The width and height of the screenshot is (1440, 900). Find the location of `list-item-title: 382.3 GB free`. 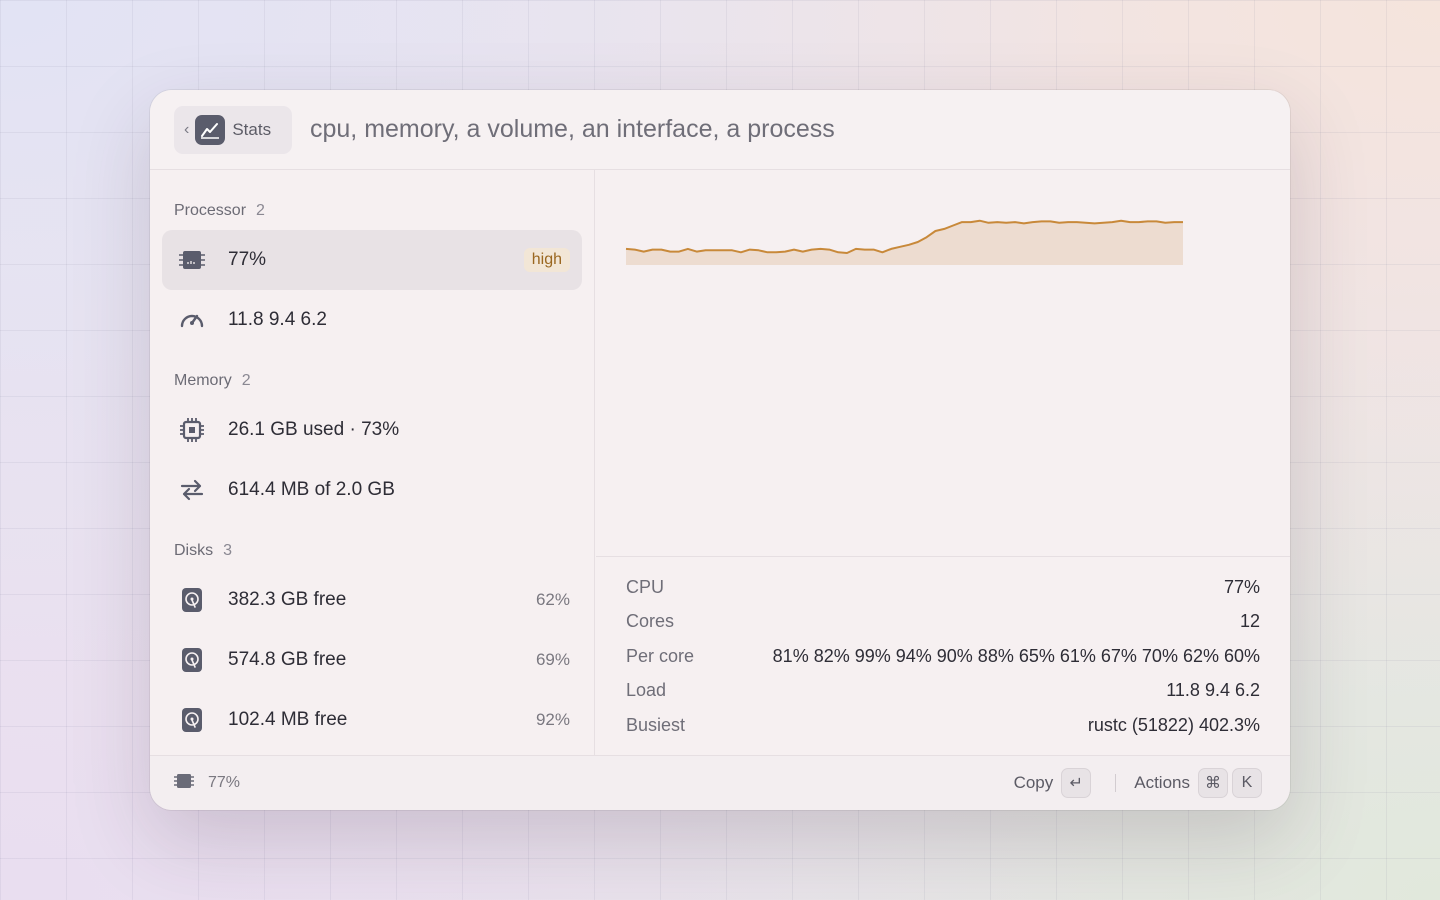

list-item-title: 382.3 GB free is located at coordinates (287, 599).